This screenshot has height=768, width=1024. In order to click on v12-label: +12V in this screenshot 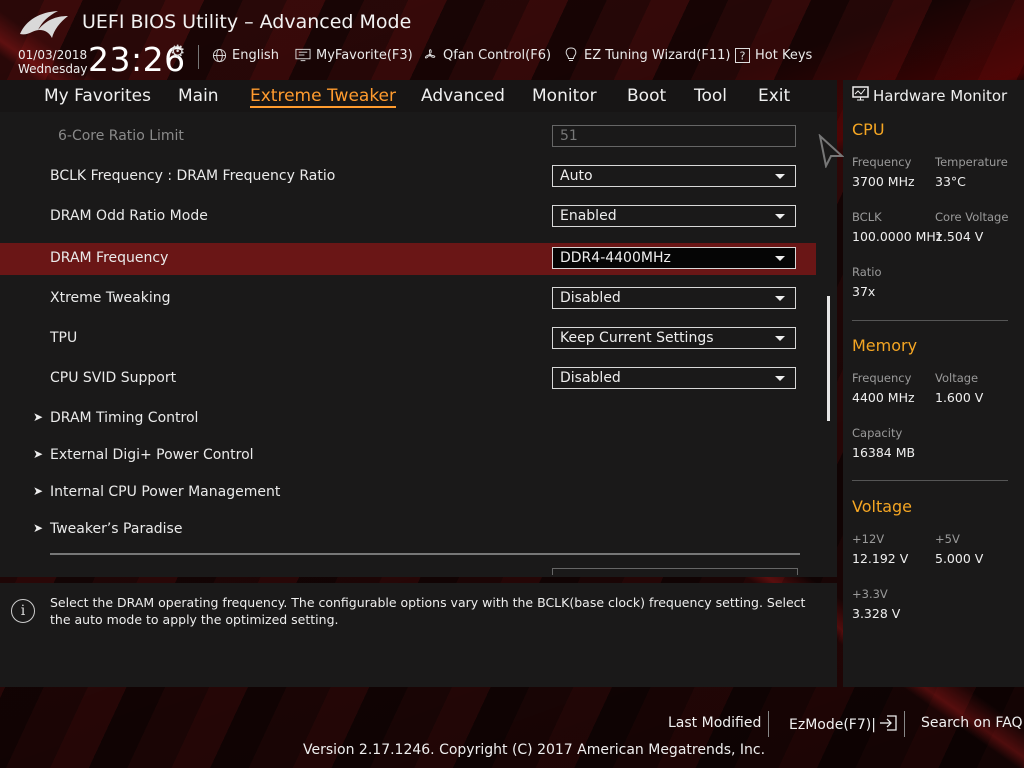, I will do `click(868, 539)`.